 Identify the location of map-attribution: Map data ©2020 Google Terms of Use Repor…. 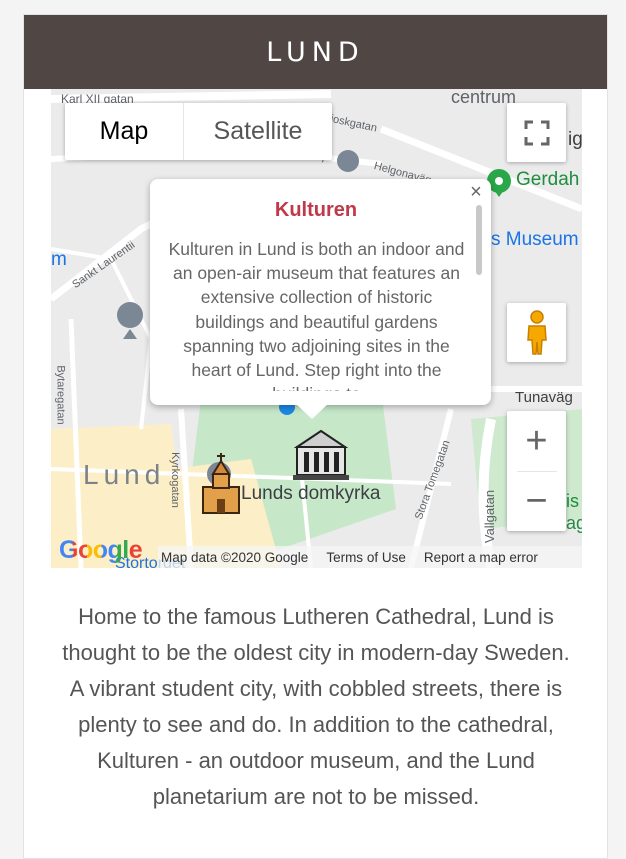
(370, 557).